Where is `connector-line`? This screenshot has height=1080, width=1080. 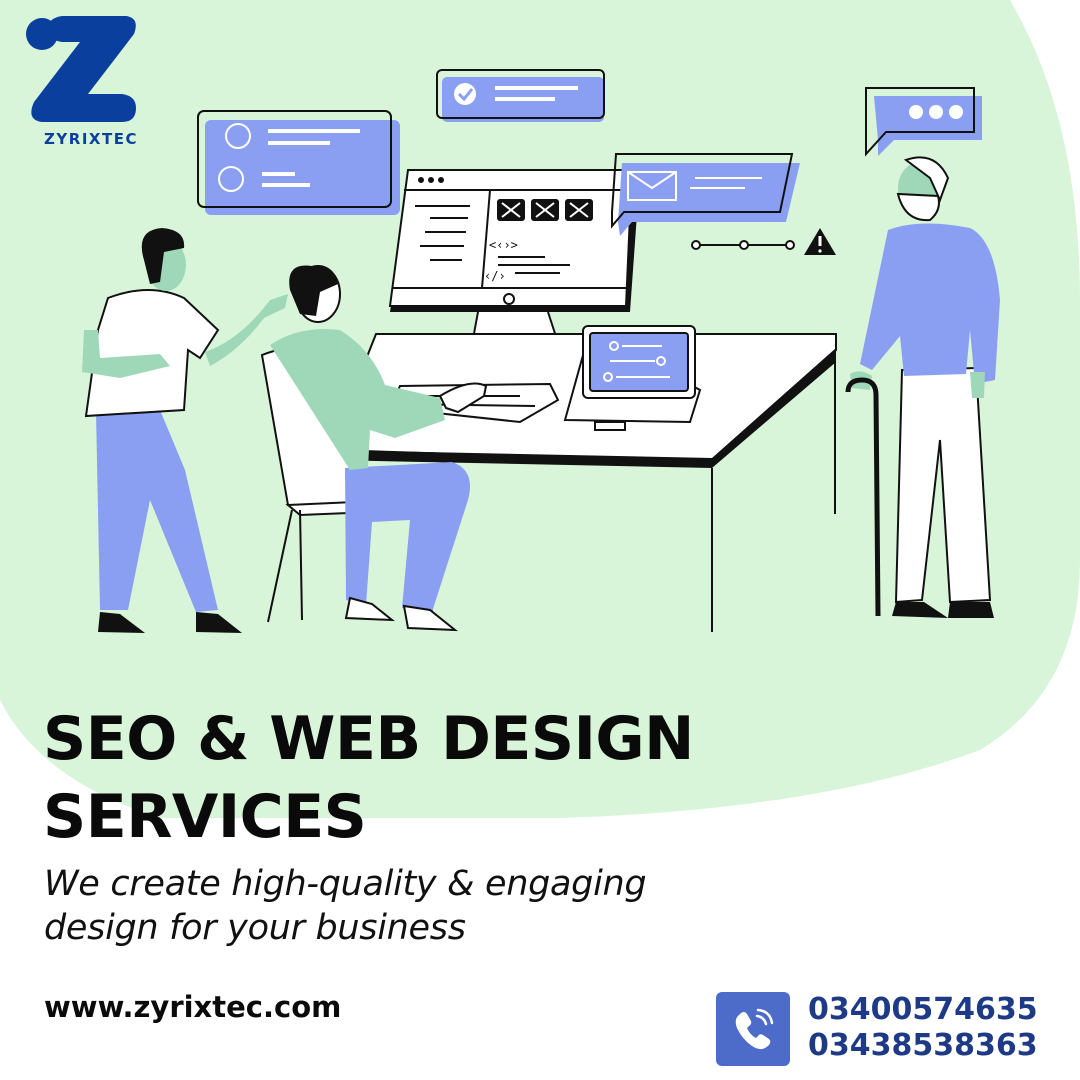 connector-line is located at coordinates (763, 241).